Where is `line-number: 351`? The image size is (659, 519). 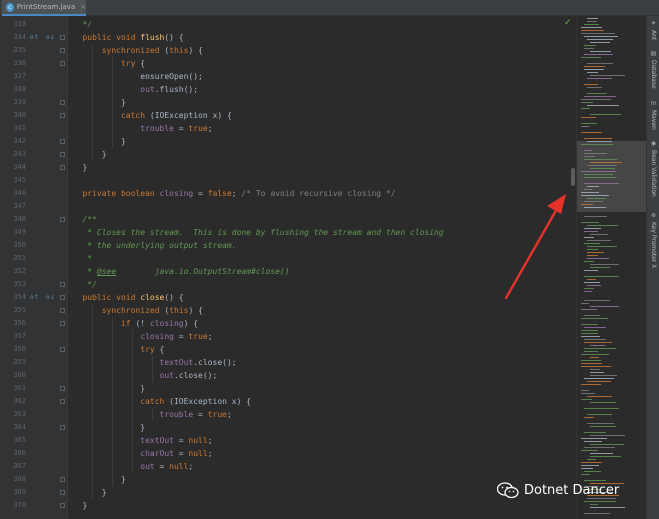
line-number: 351 is located at coordinates (15, 258).